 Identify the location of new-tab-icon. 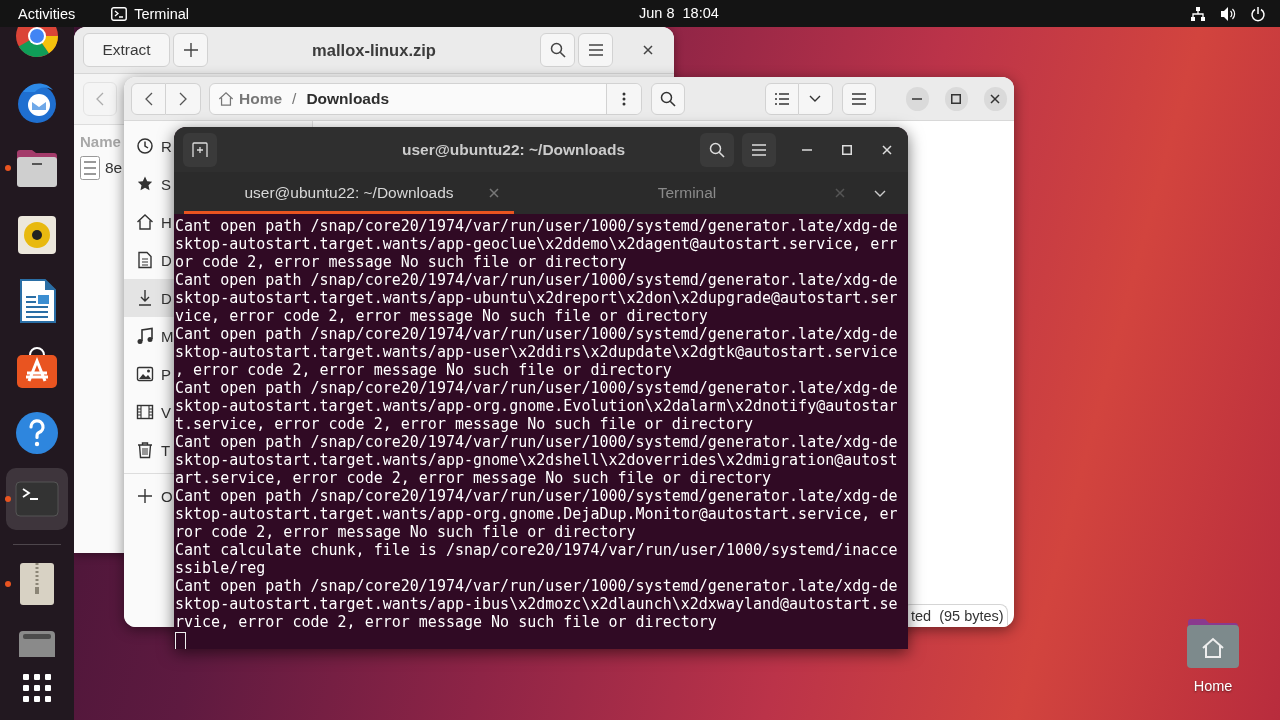
(200, 149).